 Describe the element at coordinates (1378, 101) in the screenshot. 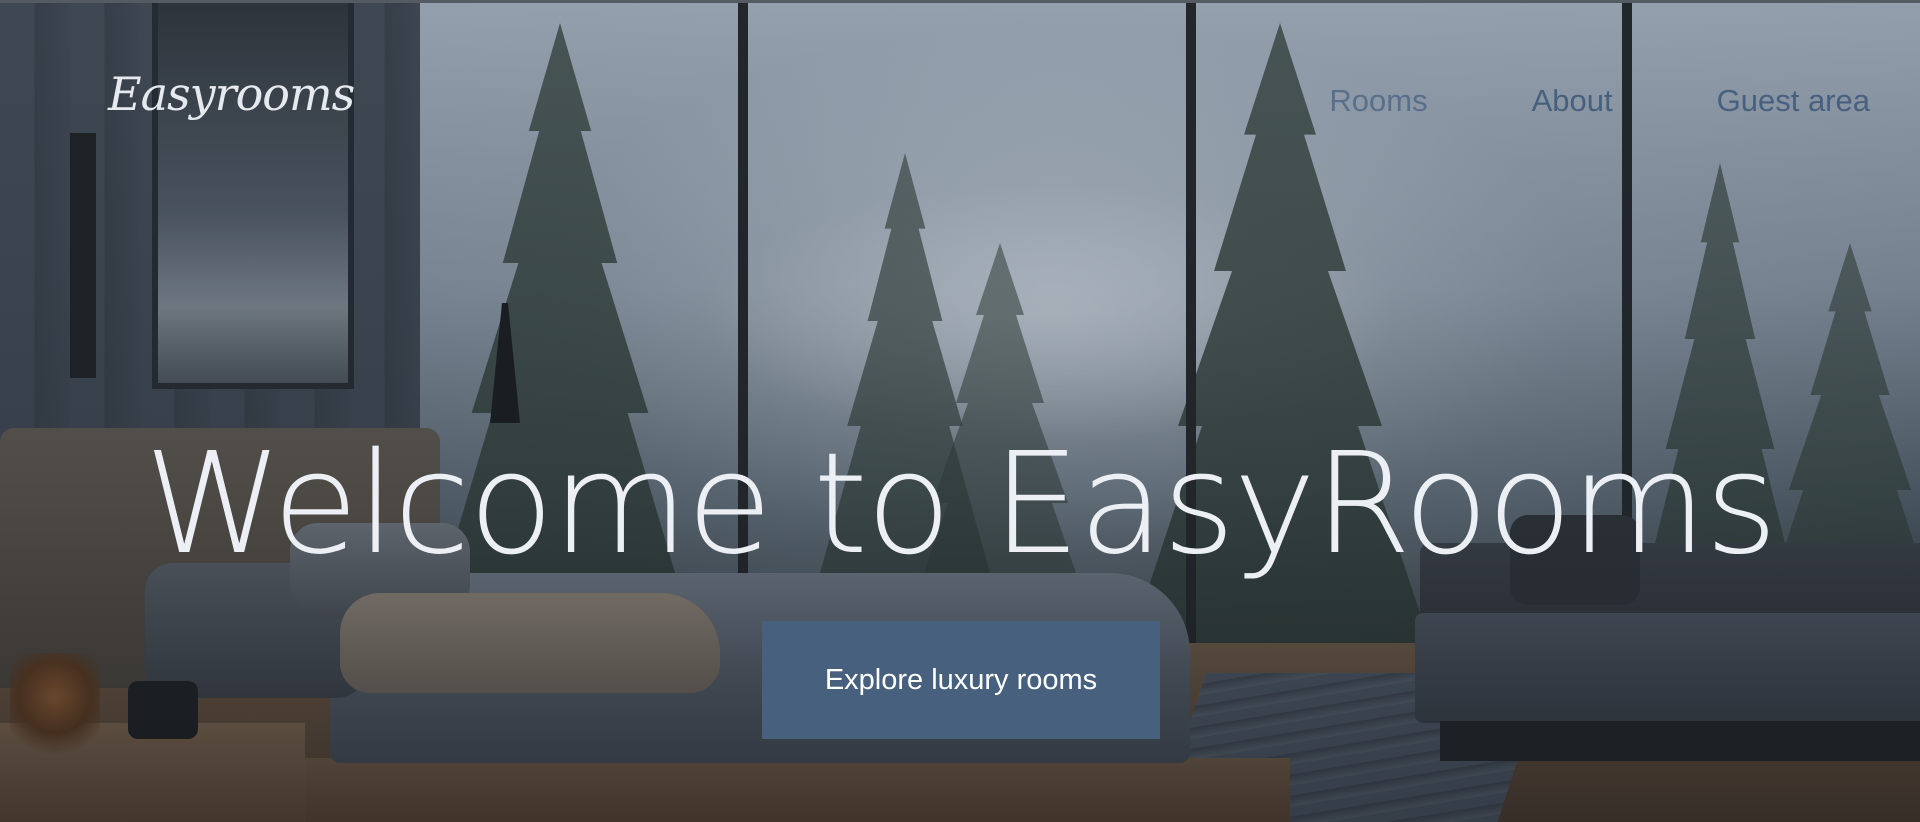

I see `nav-link-rooms: Rooms` at that location.